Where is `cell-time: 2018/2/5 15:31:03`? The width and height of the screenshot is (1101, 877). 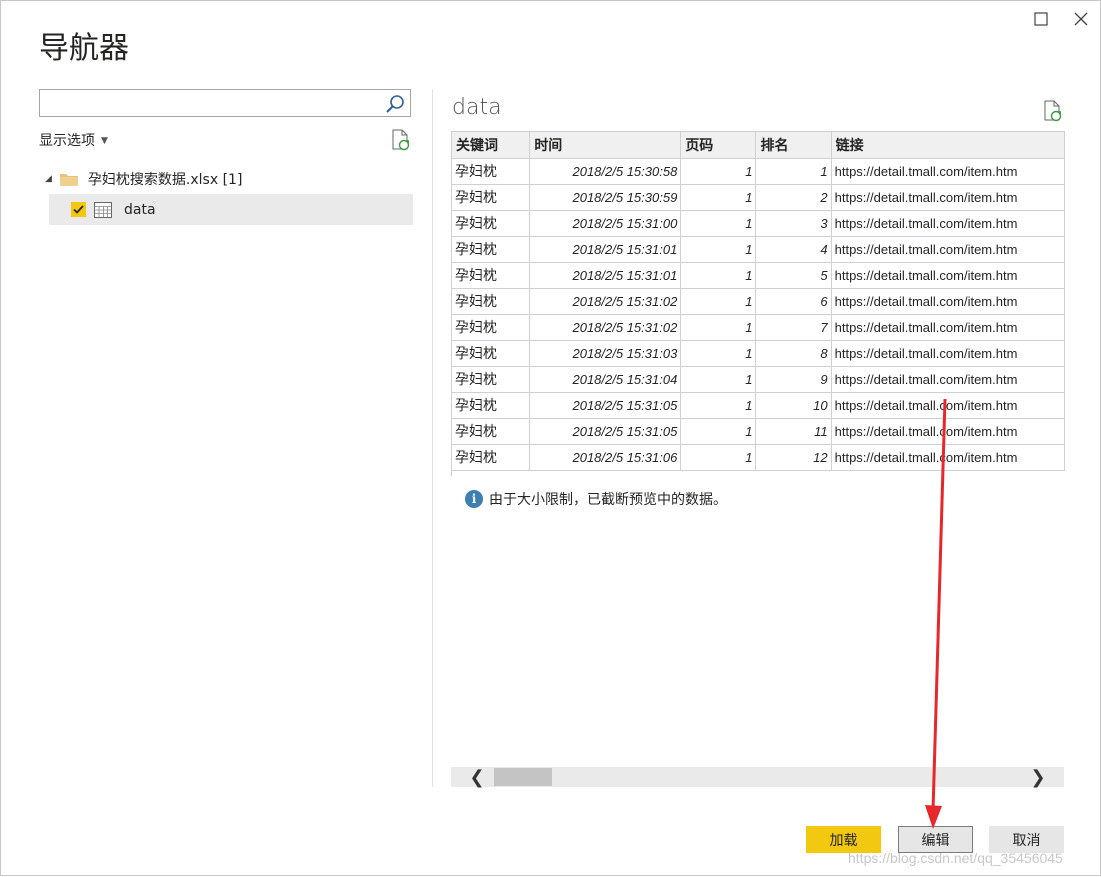 cell-time: 2018/2/5 15:31:03 is located at coordinates (605, 353).